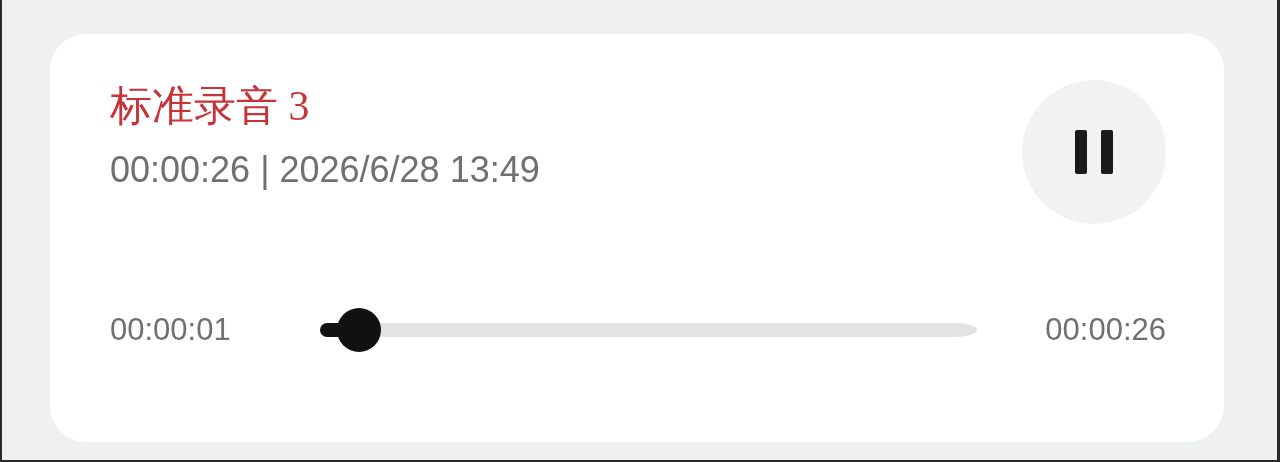 The width and height of the screenshot is (1280, 462). What do you see at coordinates (171, 330) in the screenshot?
I see `elapsed-time: 00:00:01` at bounding box center [171, 330].